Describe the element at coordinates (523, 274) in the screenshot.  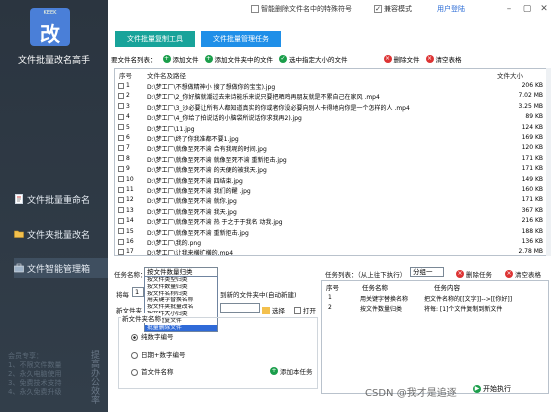
I see `clear-task-table-button: × 清空表格` at that location.